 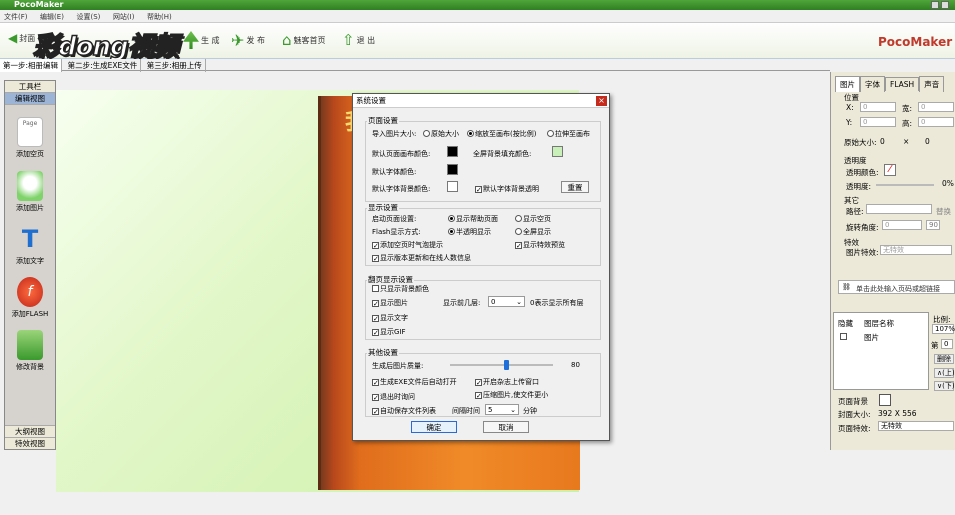 What do you see at coordinates (175, 65) in the screenshot?
I see `tab-step-upload: 第三步:相册上传` at bounding box center [175, 65].